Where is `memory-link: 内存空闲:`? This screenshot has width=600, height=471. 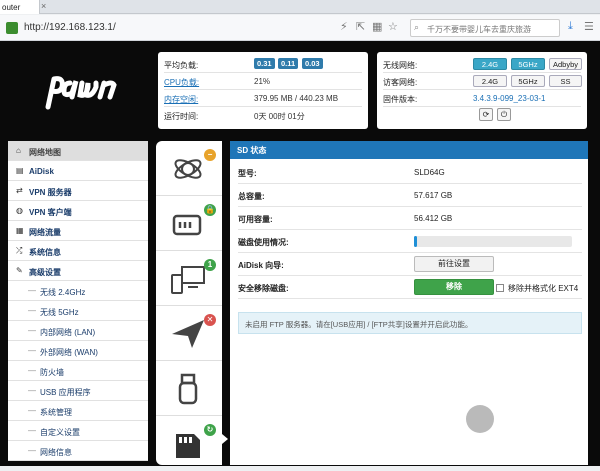
memory-link: 内存空闲: is located at coordinates (181, 99).